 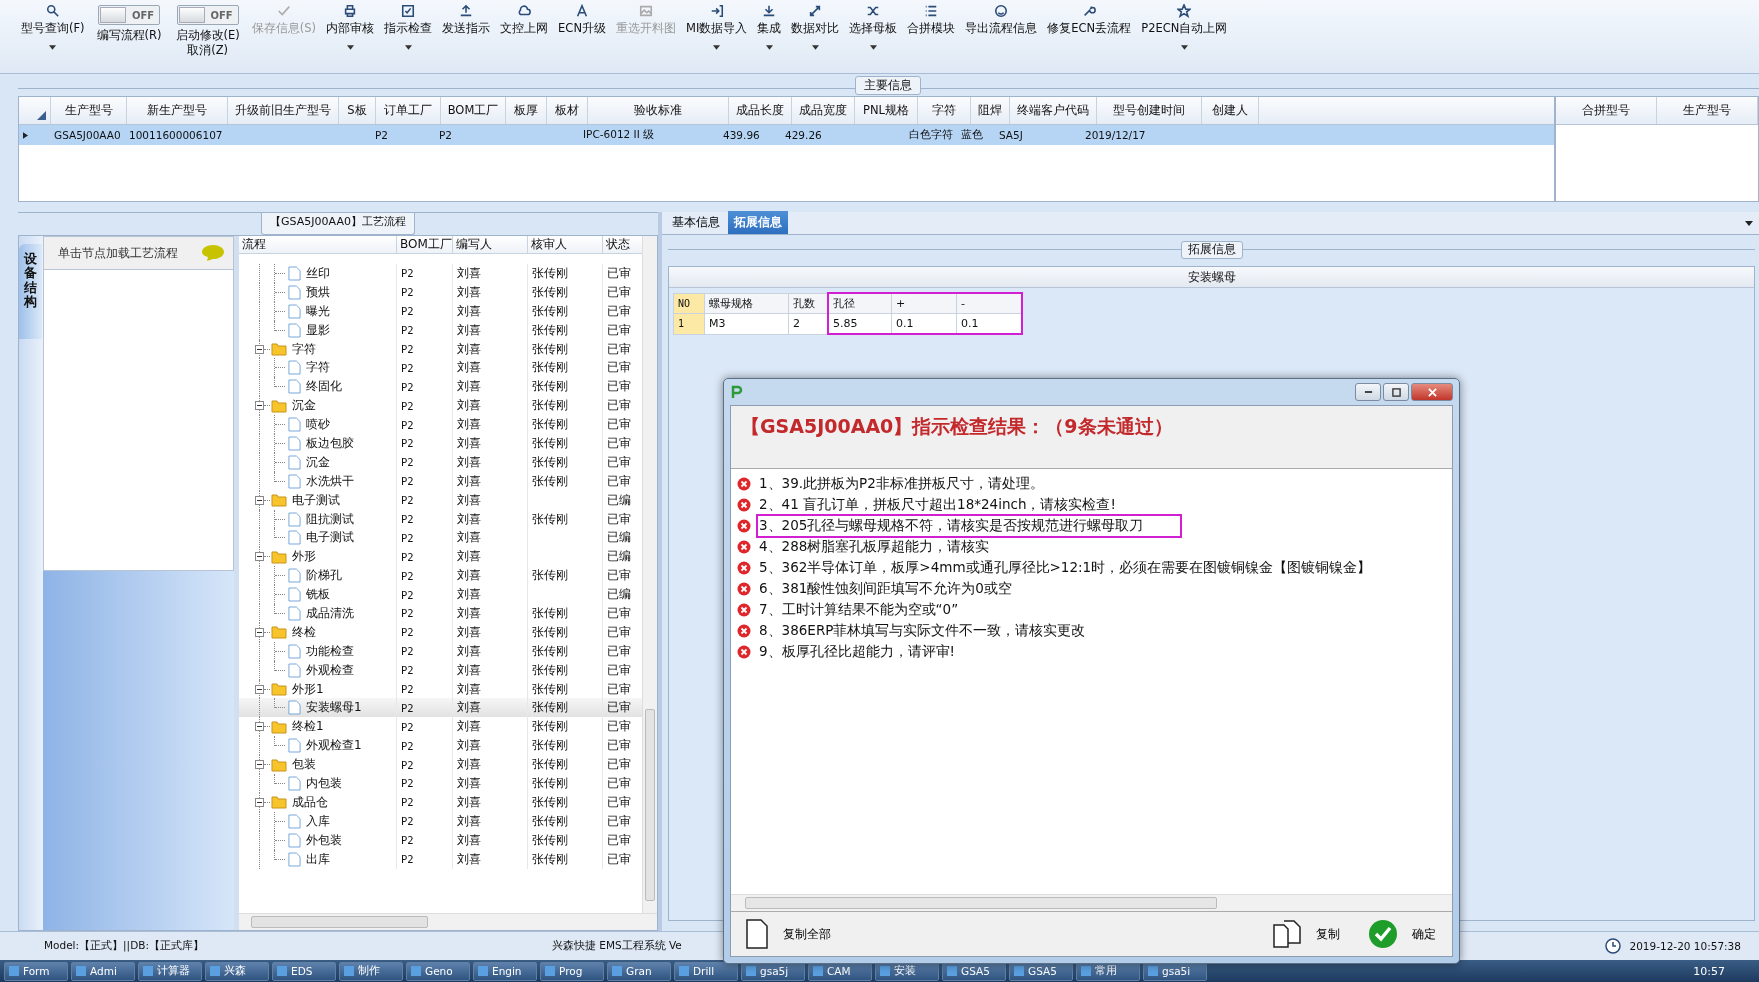 I want to click on taskbar-button: 兴森, so click(x=237, y=971).